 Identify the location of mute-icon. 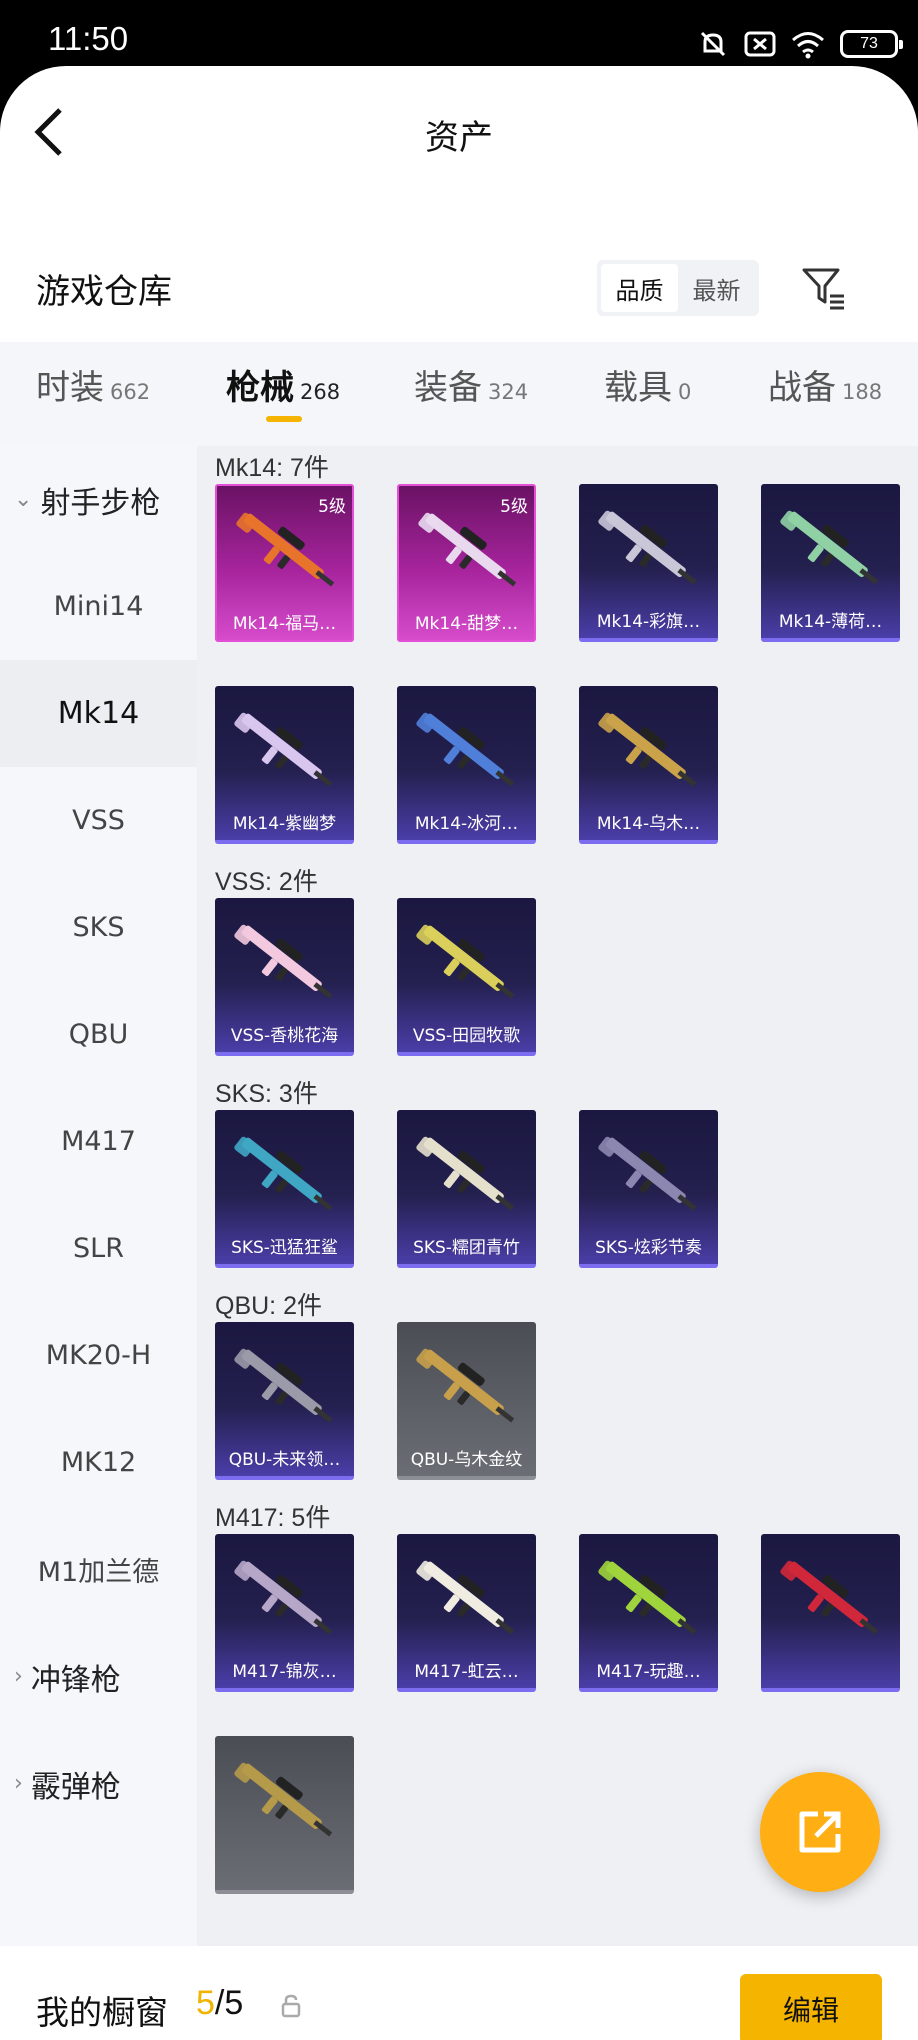
(713, 44).